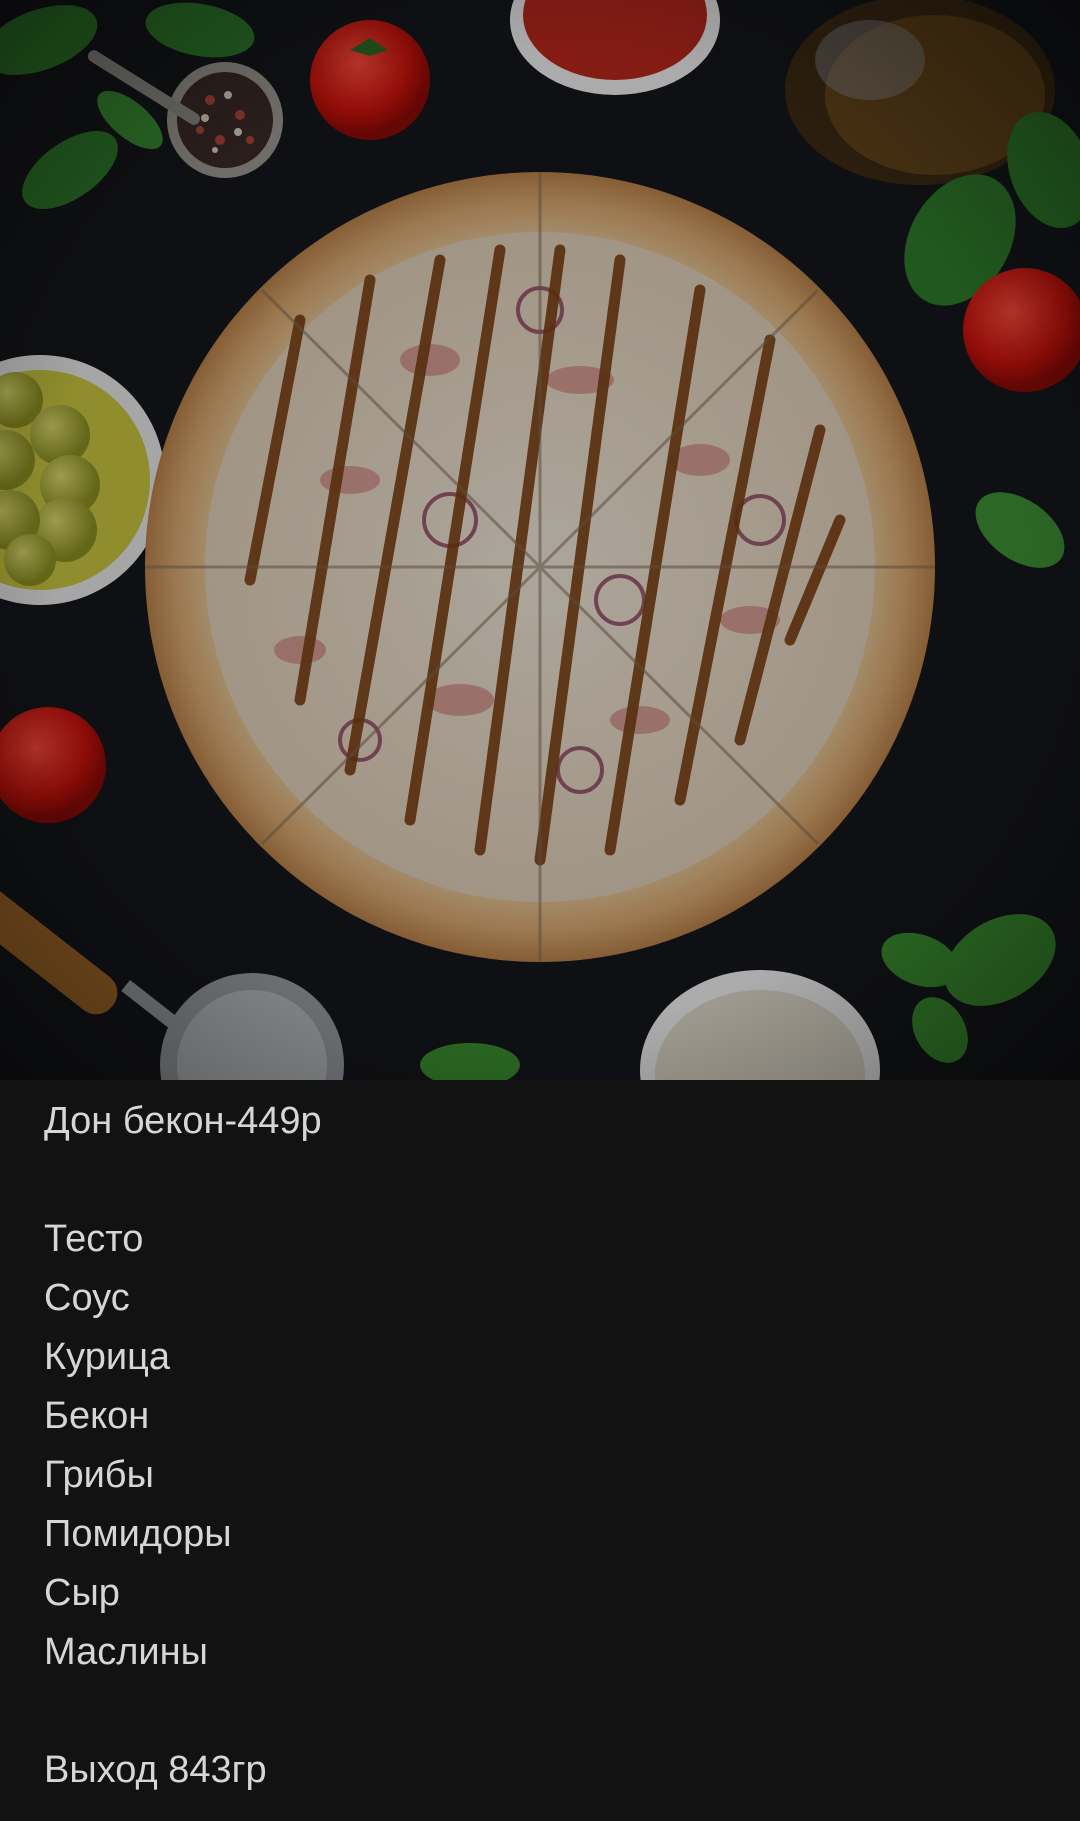  What do you see at coordinates (138, 1534) in the screenshot?
I see `ingredient-item: Помидоры` at bounding box center [138, 1534].